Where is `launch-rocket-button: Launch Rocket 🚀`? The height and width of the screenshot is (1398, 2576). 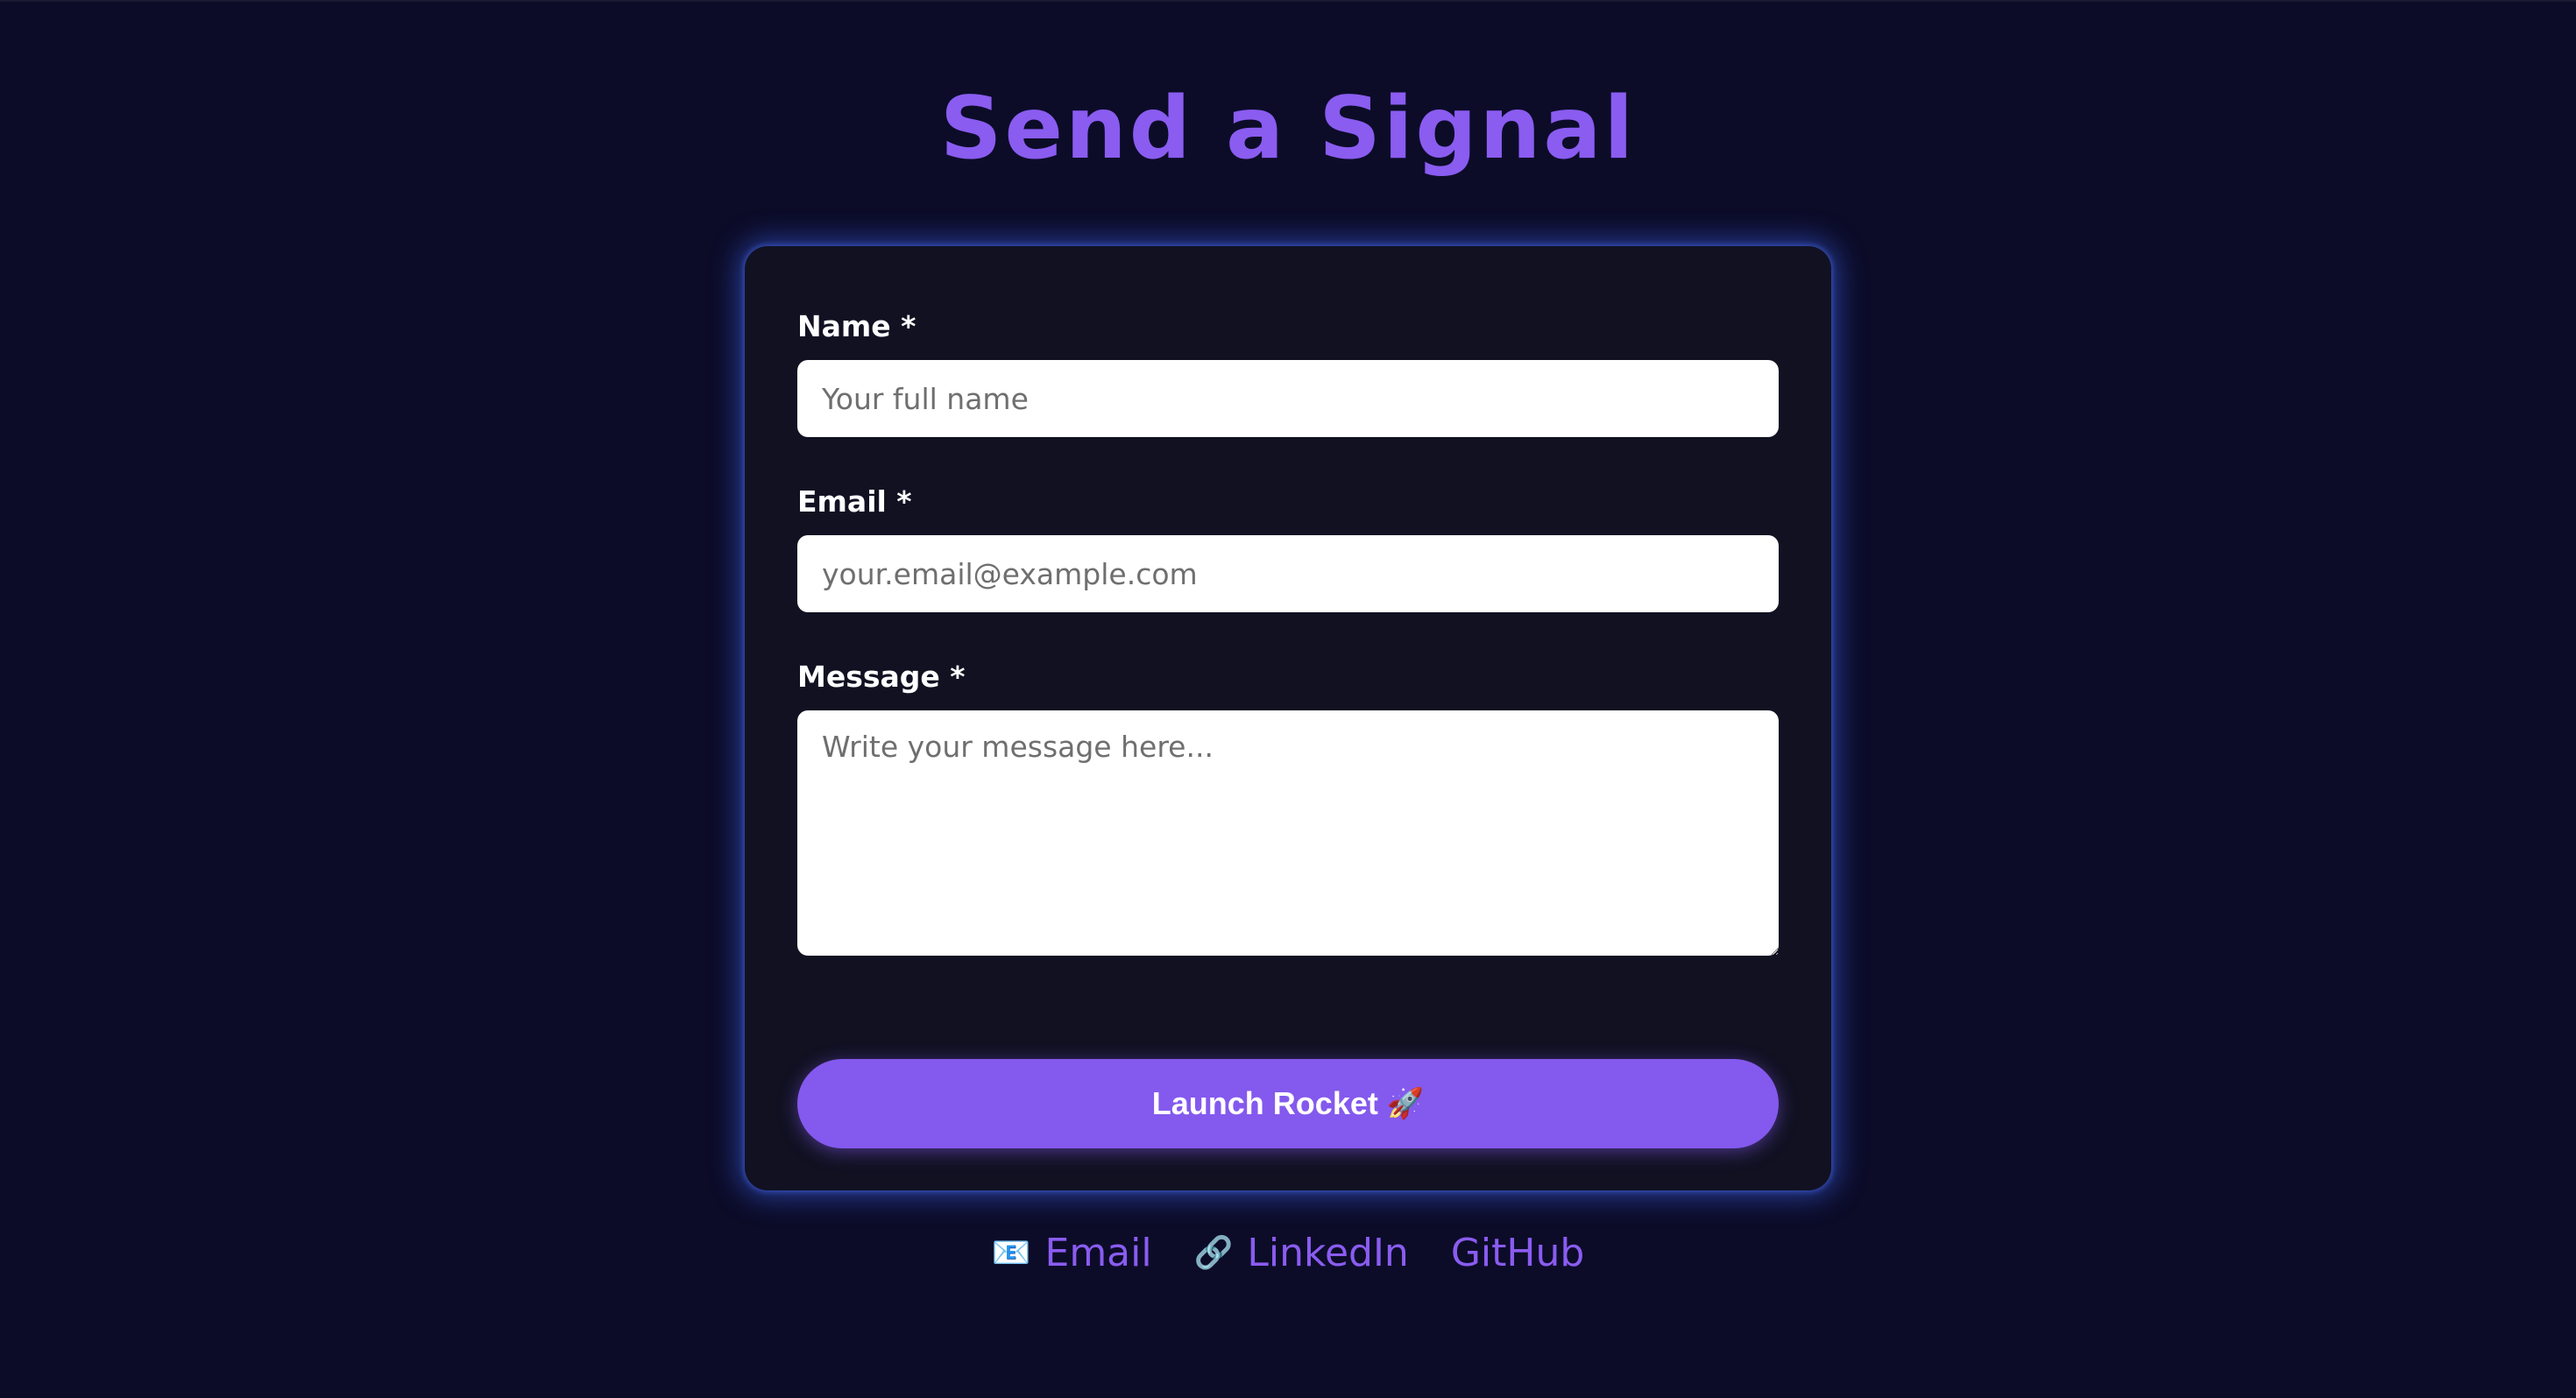 launch-rocket-button: Launch Rocket 🚀 is located at coordinates (1288, 1103).